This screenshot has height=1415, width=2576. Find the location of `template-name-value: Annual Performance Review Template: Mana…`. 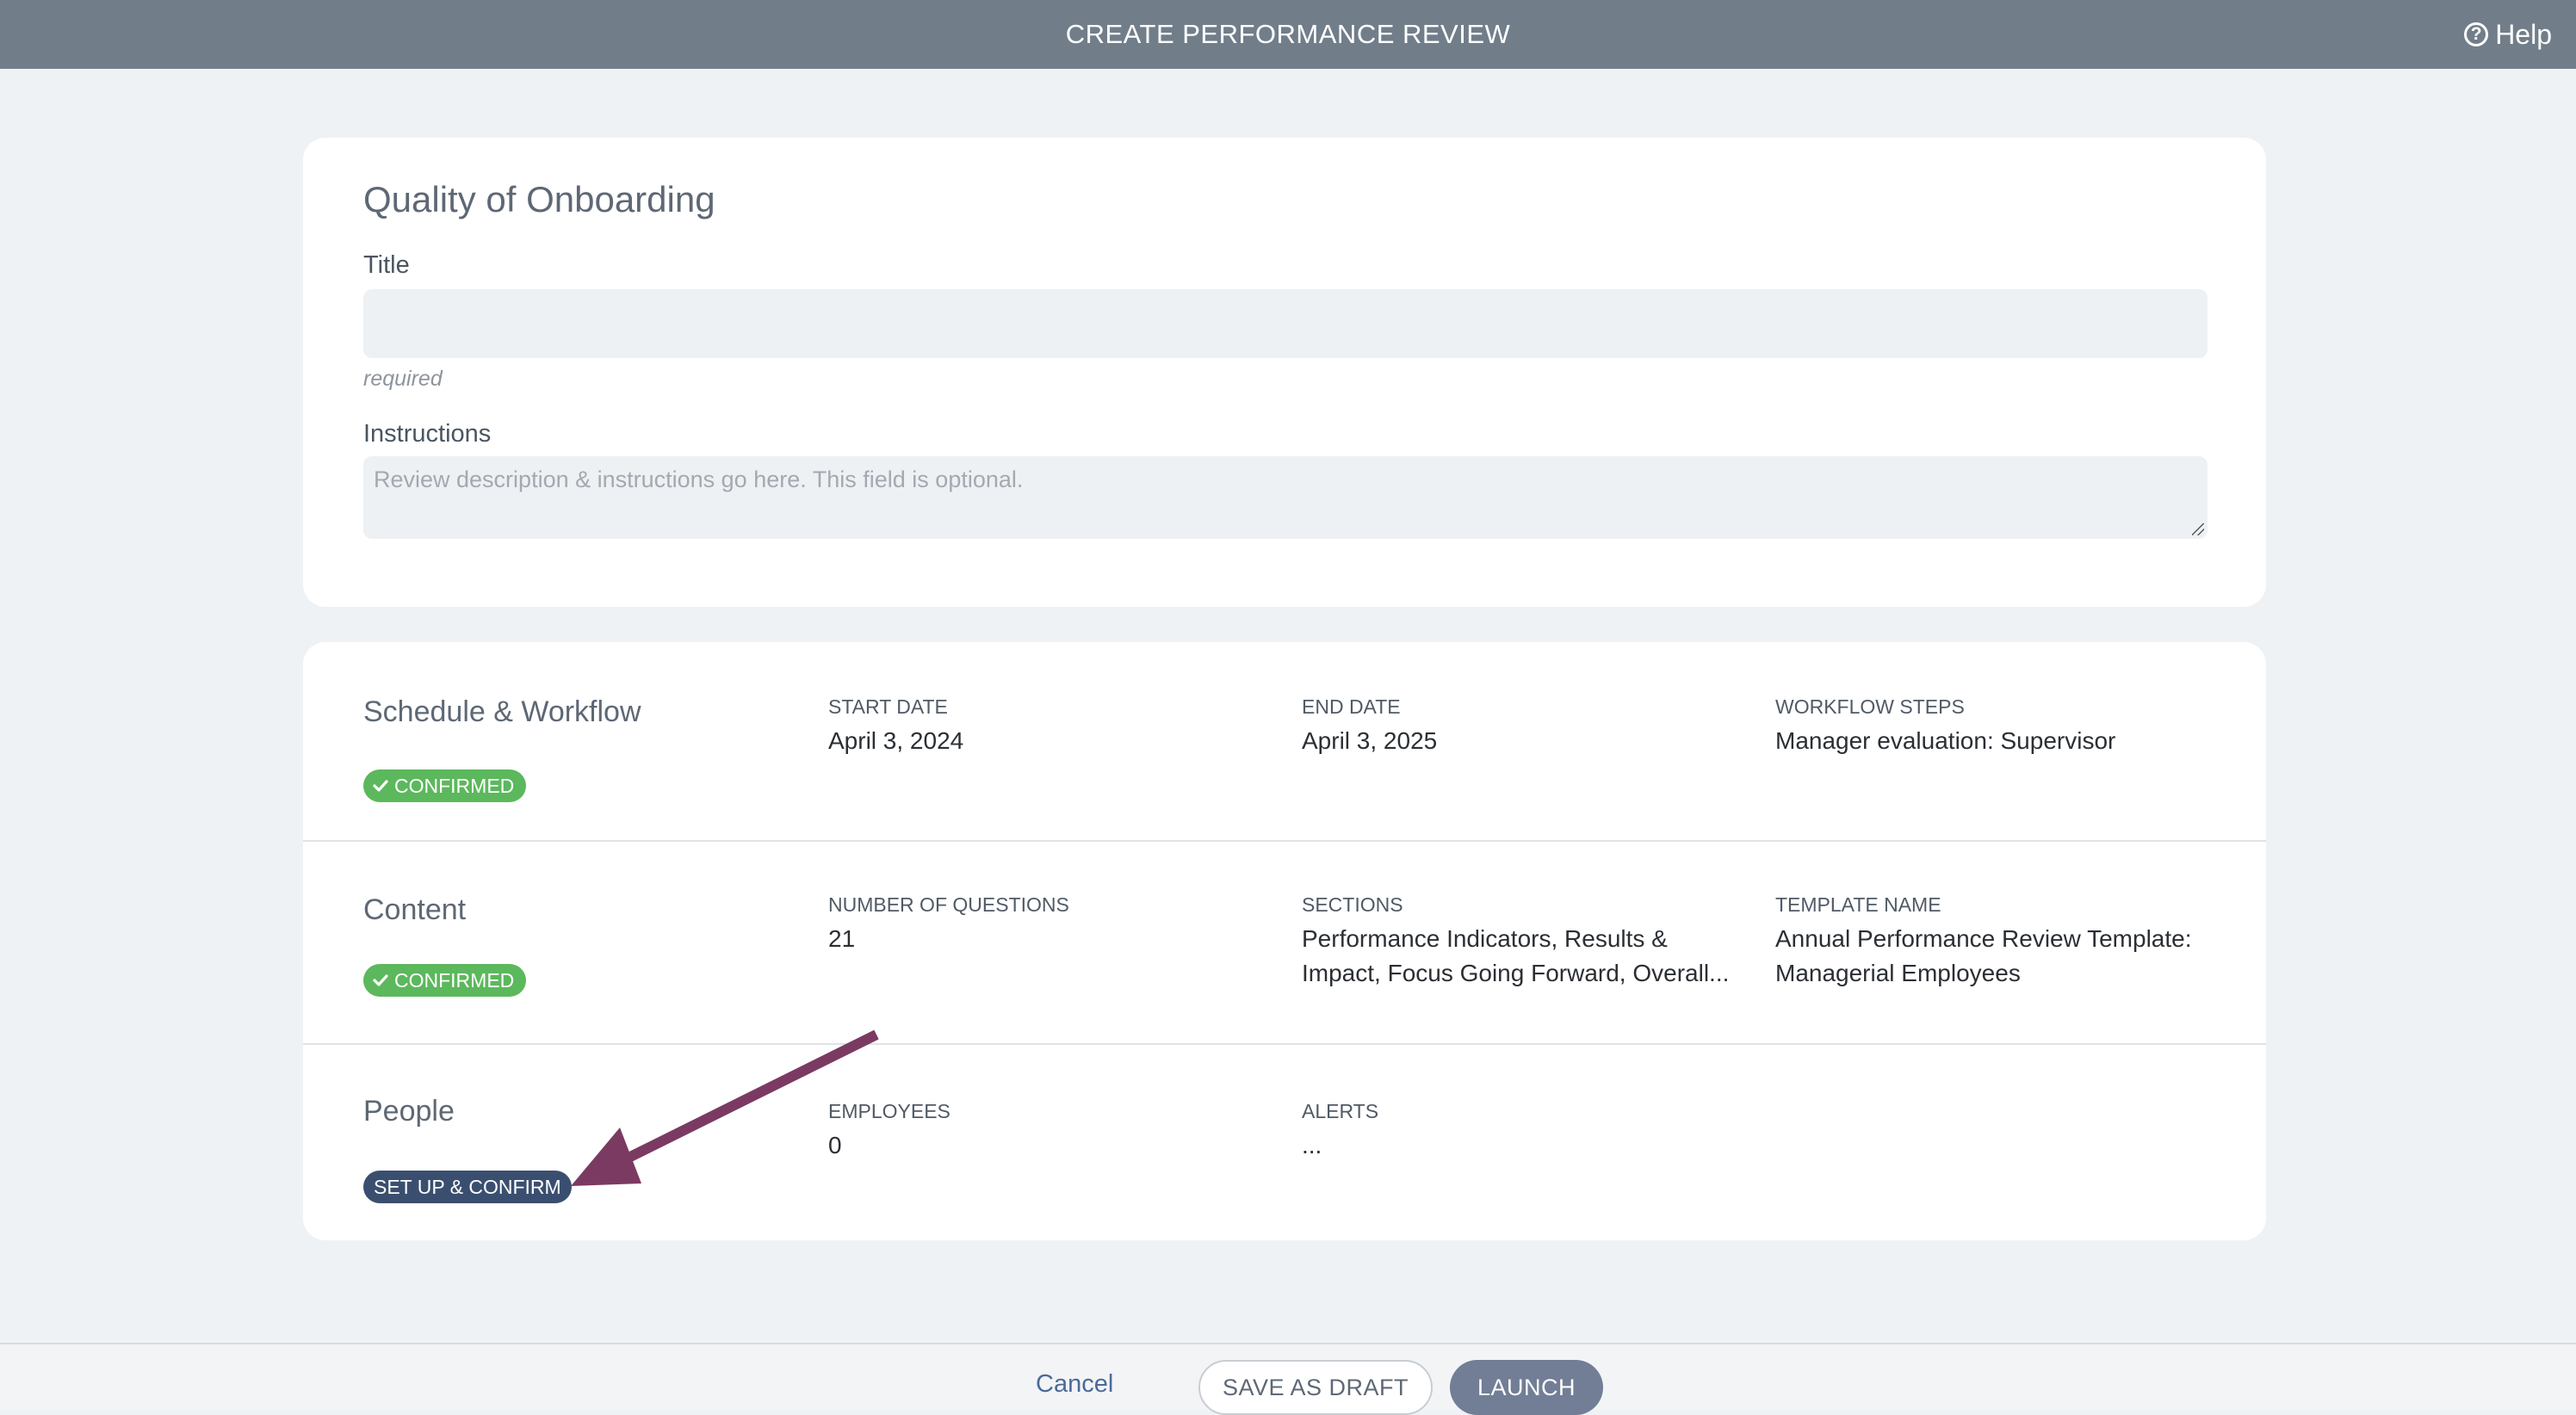

template-name-value: Annual Performance Review Template: Mana… is located at coordinates (1983, 956).